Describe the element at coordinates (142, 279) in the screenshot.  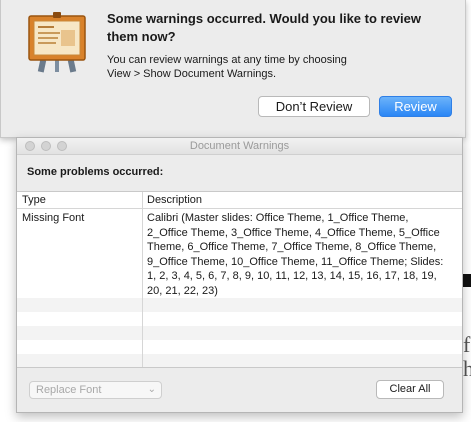
I see `column-divider` at that location.